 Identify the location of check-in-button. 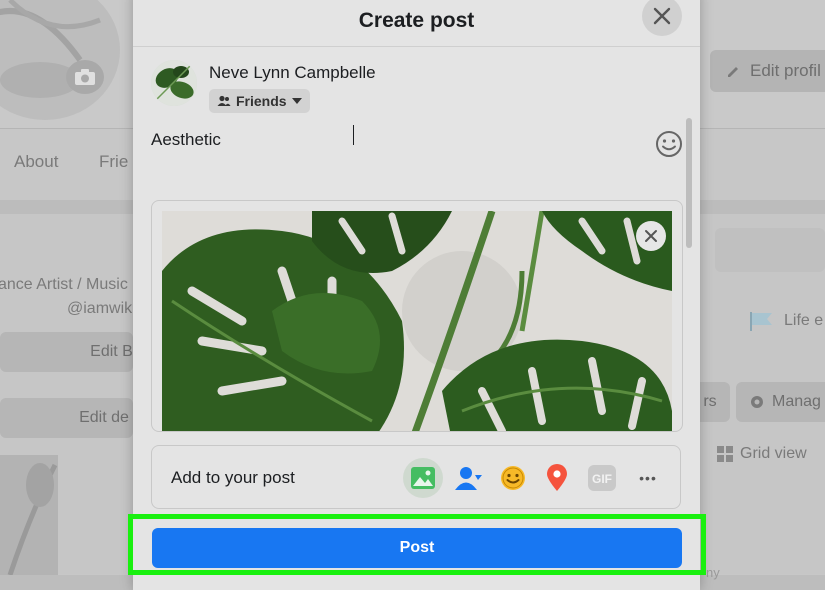
(557, 478).